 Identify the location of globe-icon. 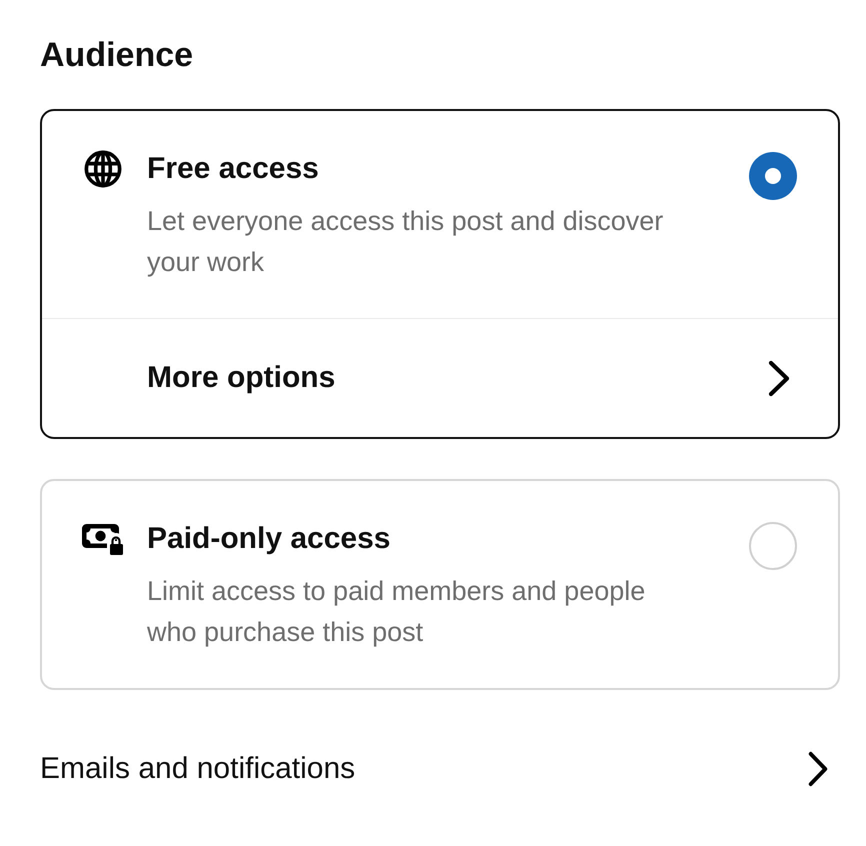
(103, 169).